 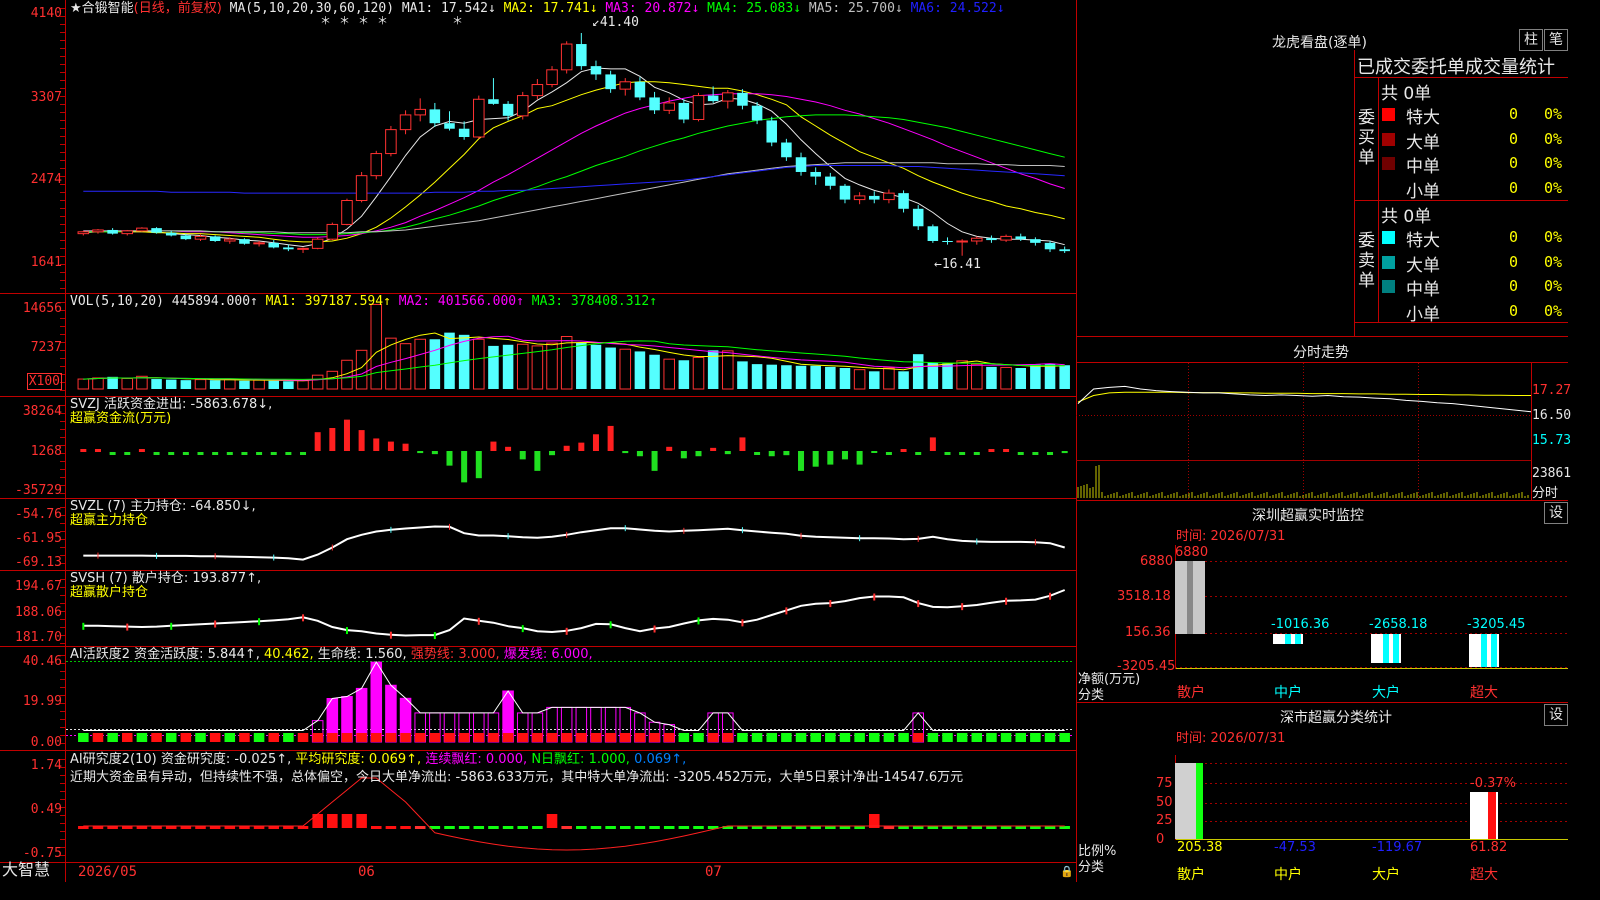 I want to click on volume-panel, so click(x=573, y=346).